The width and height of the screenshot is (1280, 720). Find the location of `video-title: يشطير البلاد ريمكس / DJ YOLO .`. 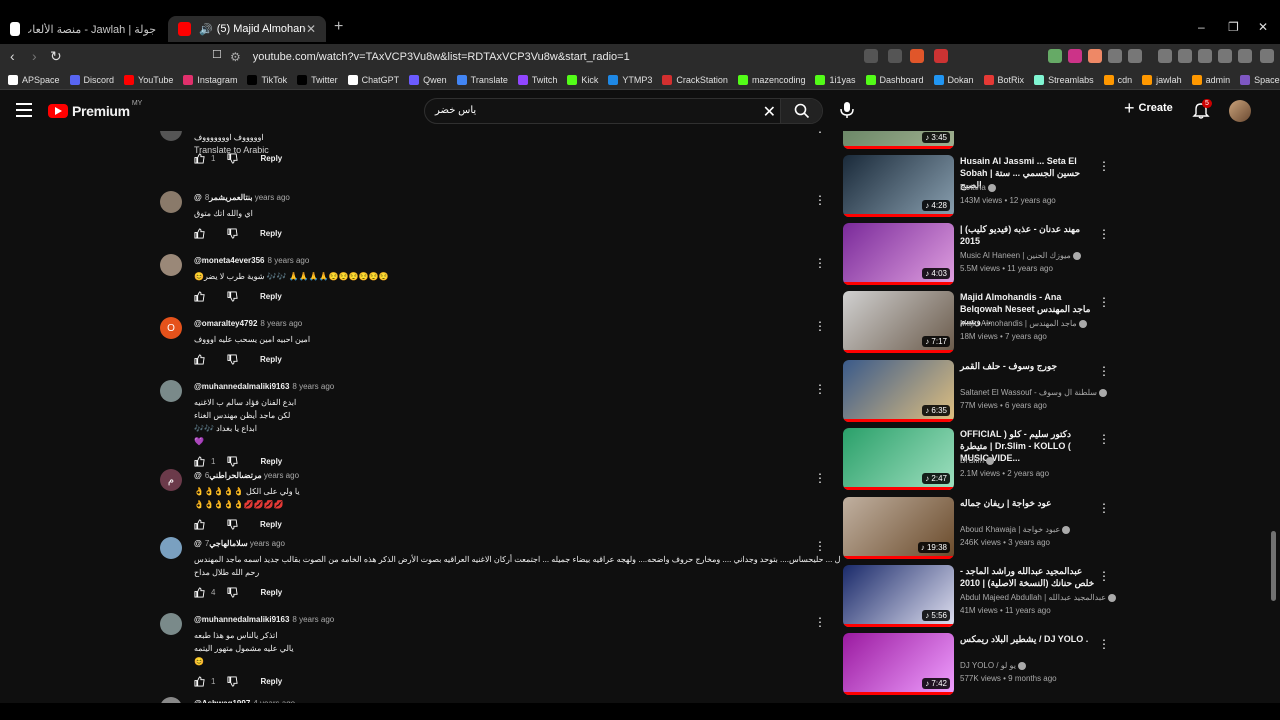

video-title: يشطير البلاد ريمكس / DJ YOLO . is located at coordinates (1030, 639).